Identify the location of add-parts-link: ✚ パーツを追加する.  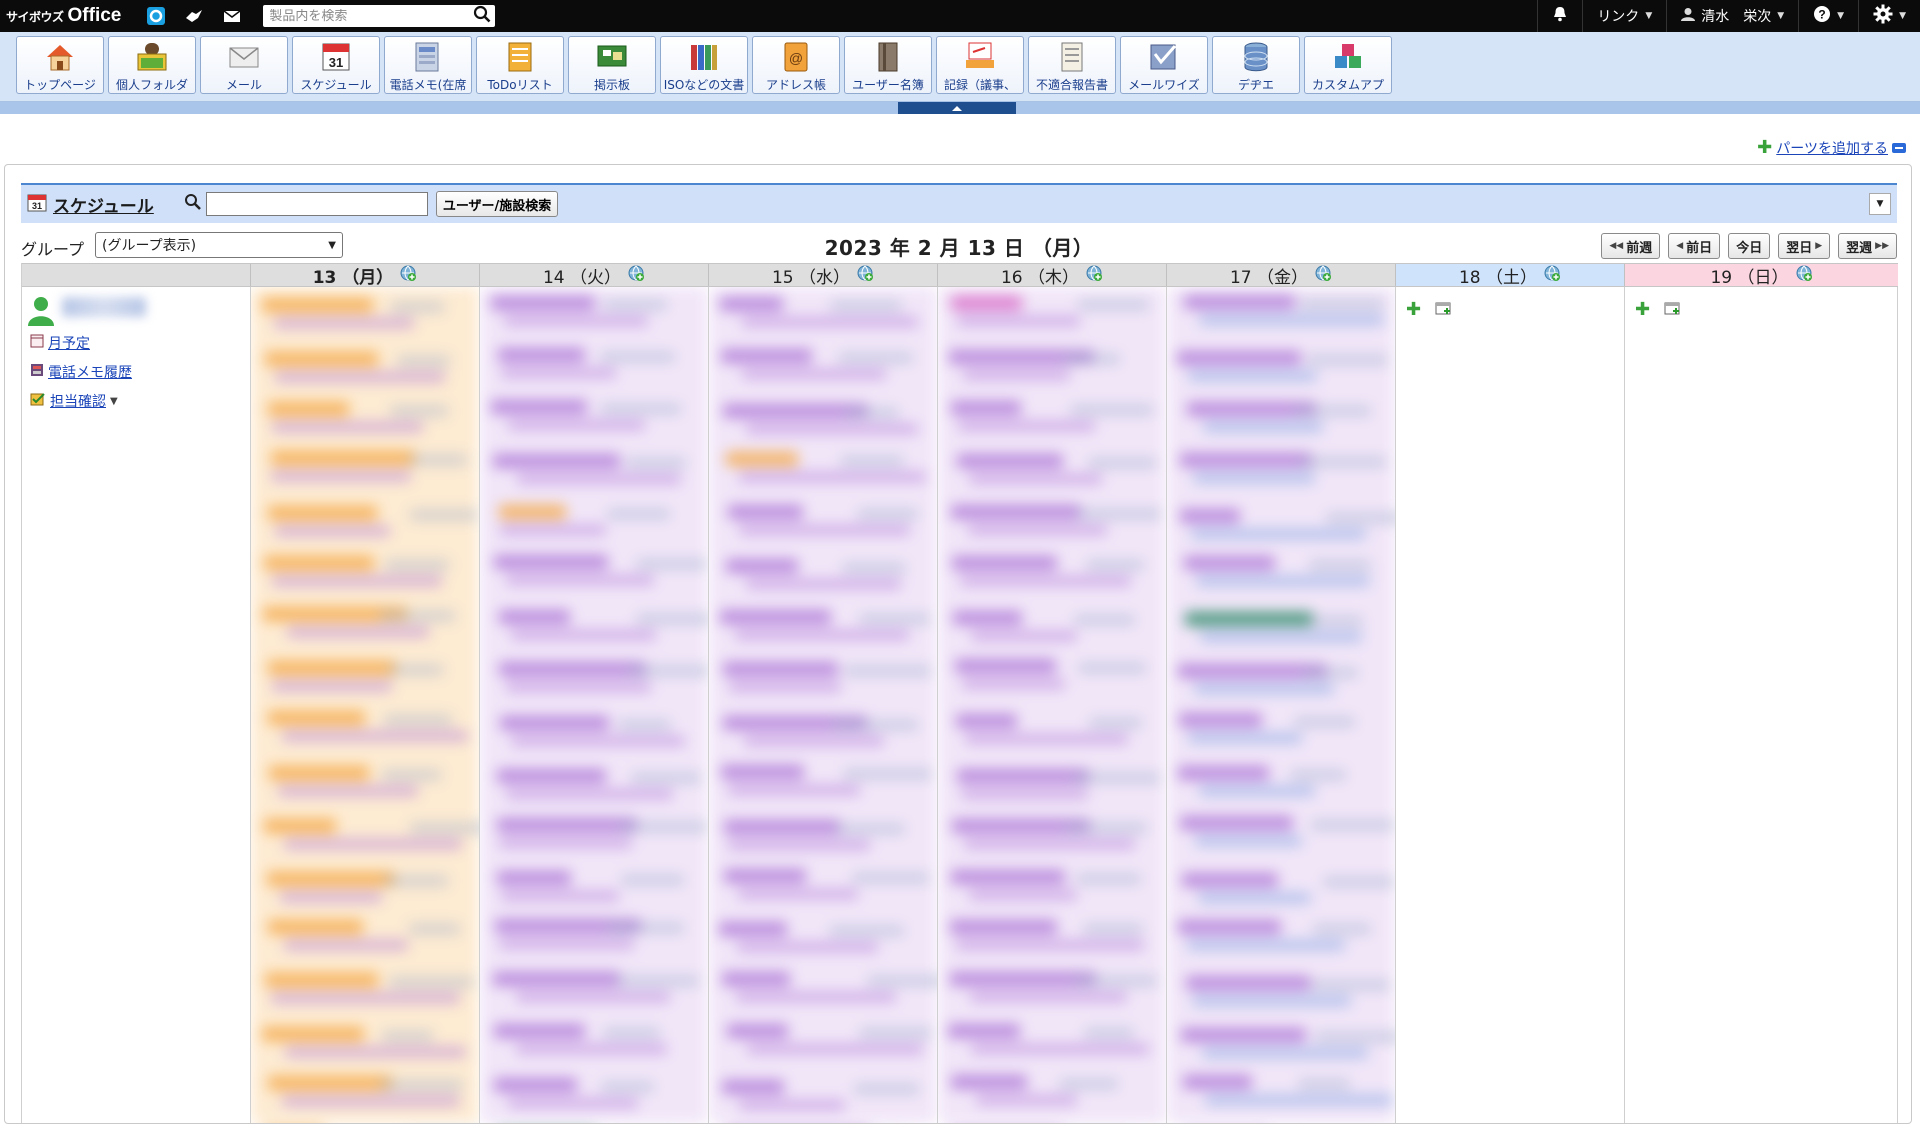
(1831, 148).